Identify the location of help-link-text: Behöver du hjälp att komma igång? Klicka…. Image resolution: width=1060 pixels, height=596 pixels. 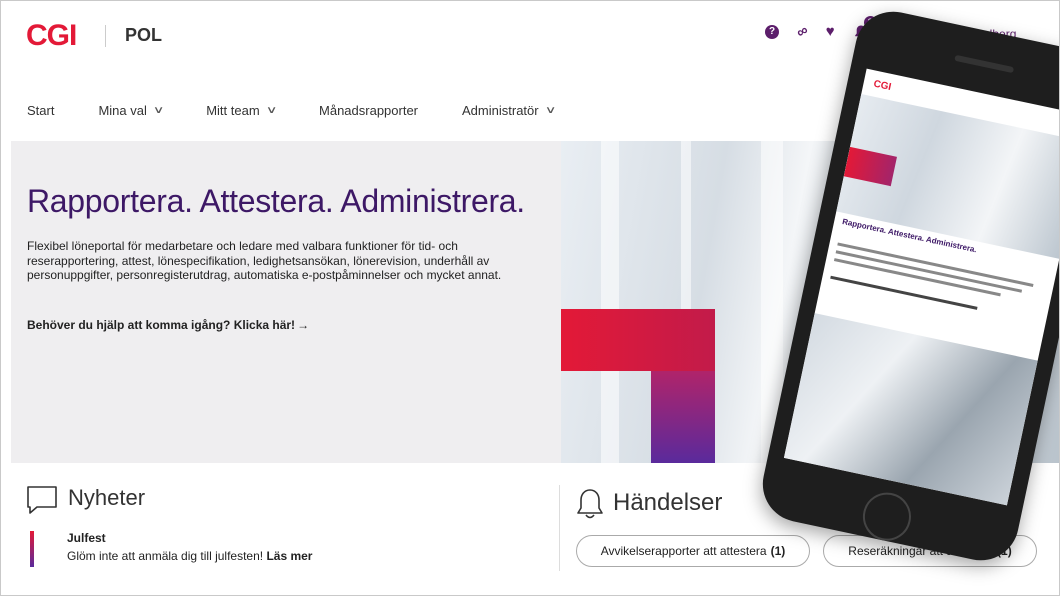
(161, 325).